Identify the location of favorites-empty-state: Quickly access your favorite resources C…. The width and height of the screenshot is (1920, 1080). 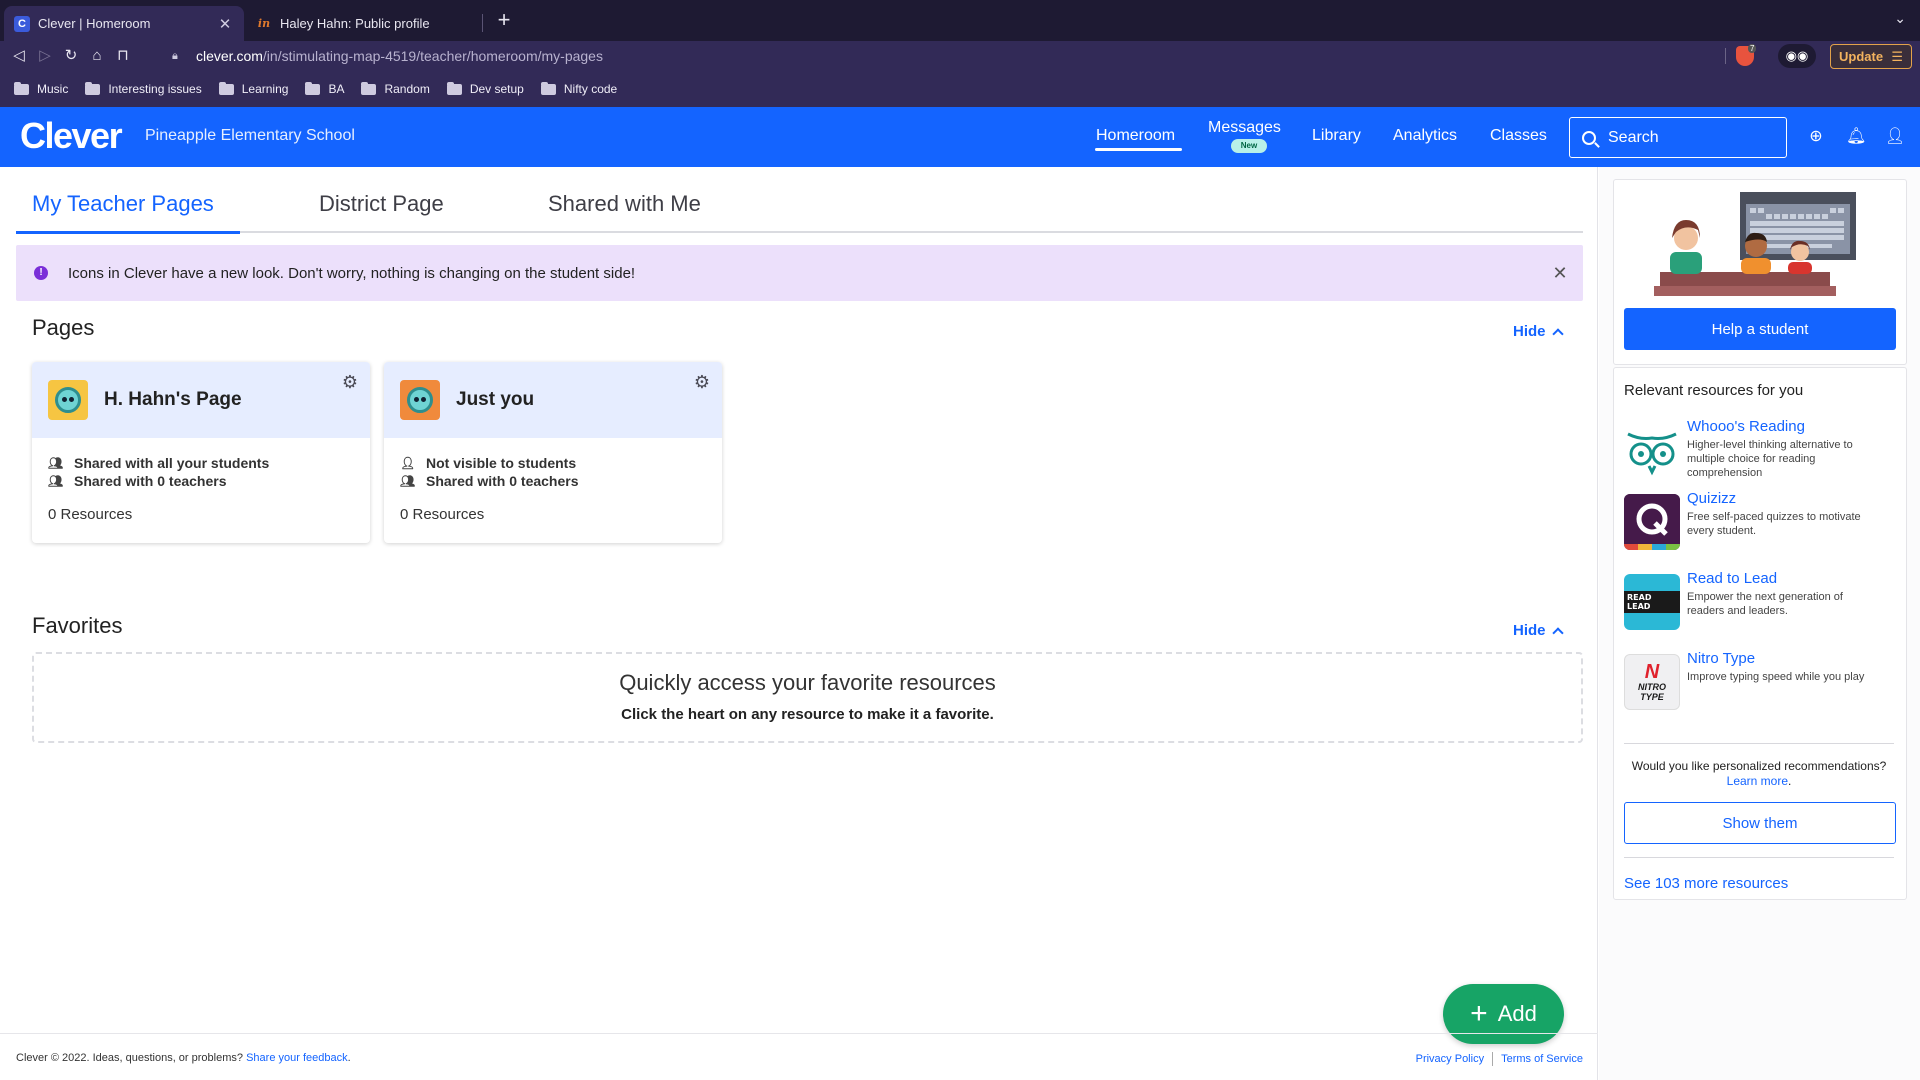
(807, 697).